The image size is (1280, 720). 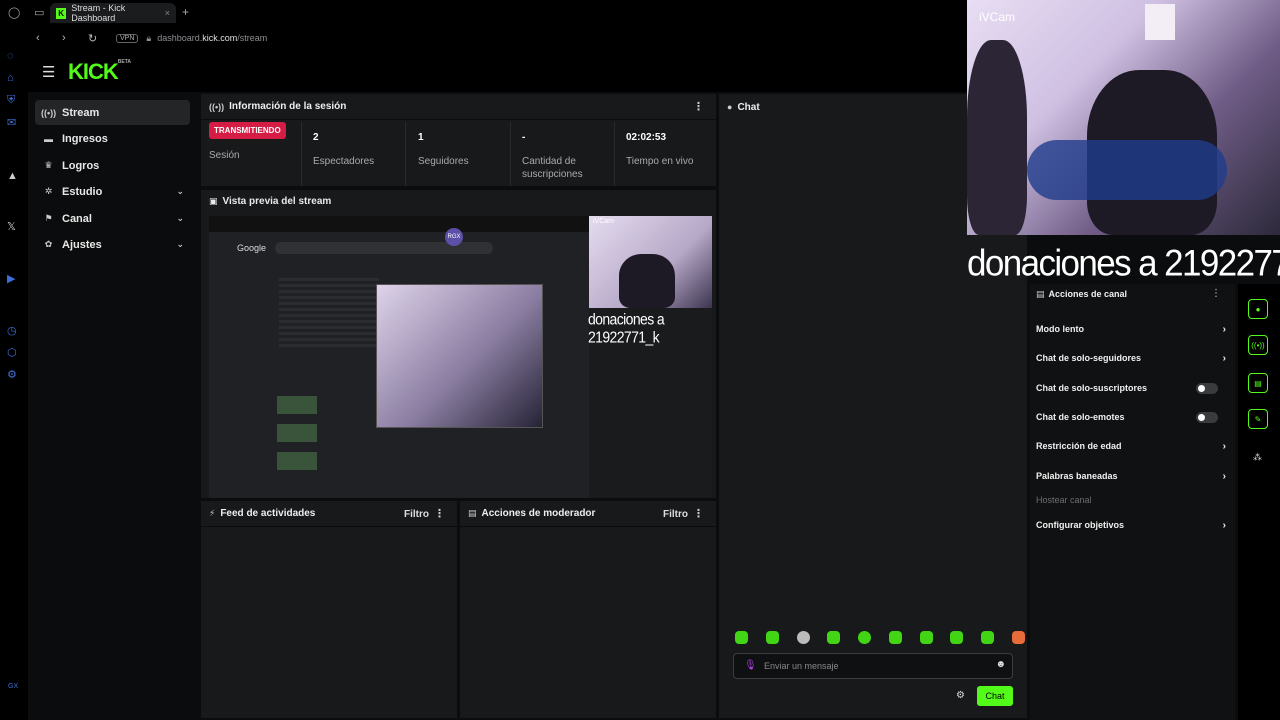 What do you see at coordinates (384, 248) in the screenshot?
I see `preview-search-bar` at bounding box center [384, 248].